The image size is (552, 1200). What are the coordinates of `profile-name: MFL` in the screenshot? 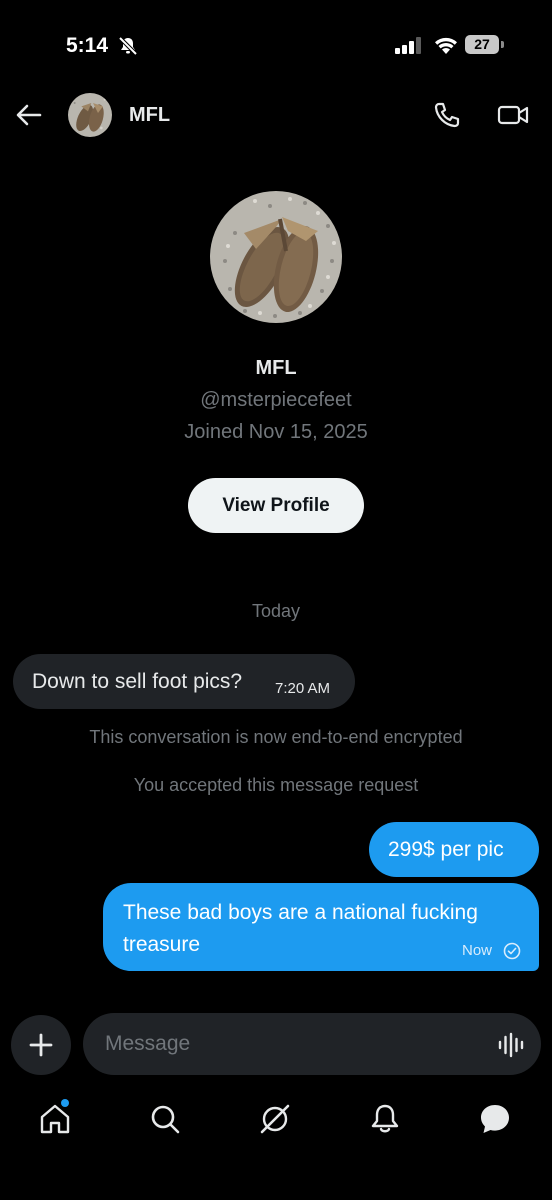 It's located at (276, 368).